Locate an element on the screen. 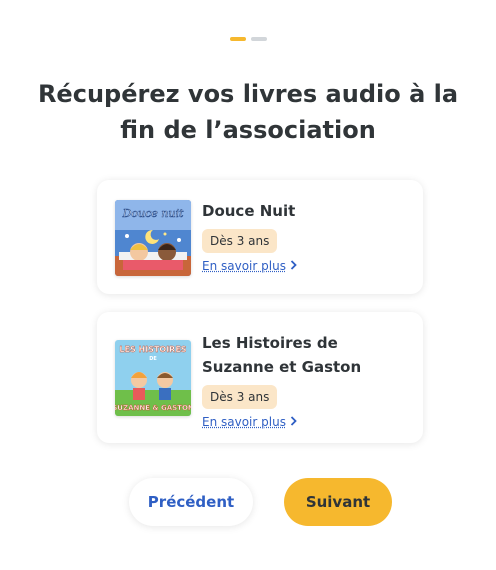 The height and width of the screenshot is (570, 496). next-button: Suivant is located at coordinates (338, 502).